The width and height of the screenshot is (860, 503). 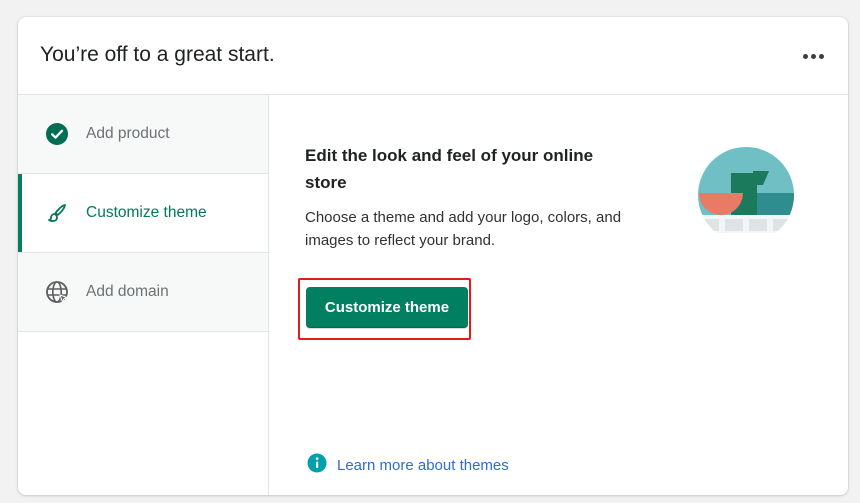 What do you see at coordinates (127, 291) in the screenshot?
I see `sidebar-item-label: Add domain` at bounding box center [127, 291].